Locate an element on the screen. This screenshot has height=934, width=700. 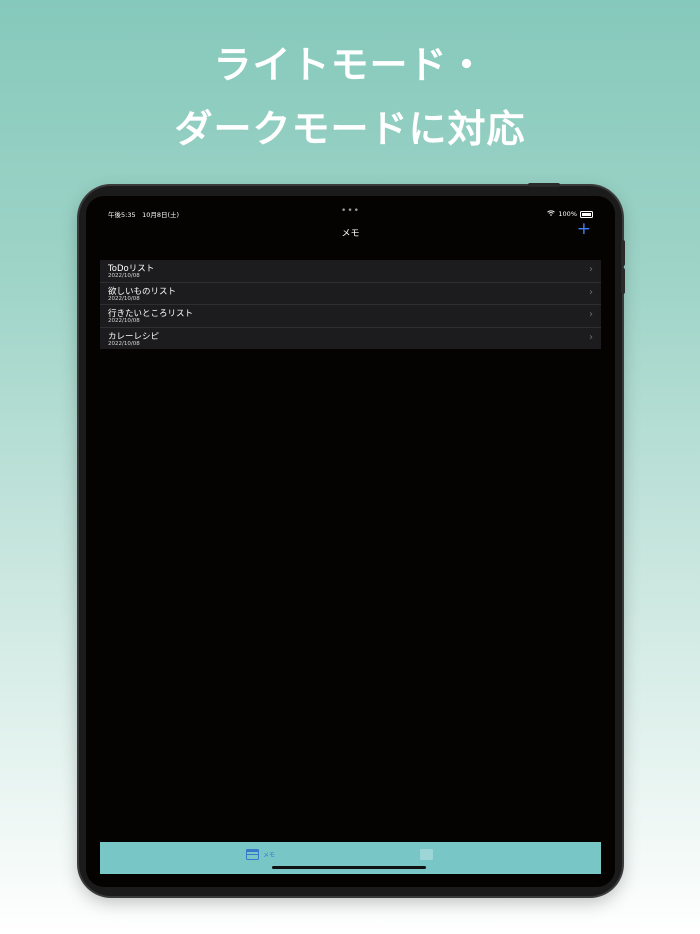
tab-memo: メモ is located at coordinates (260, 854).